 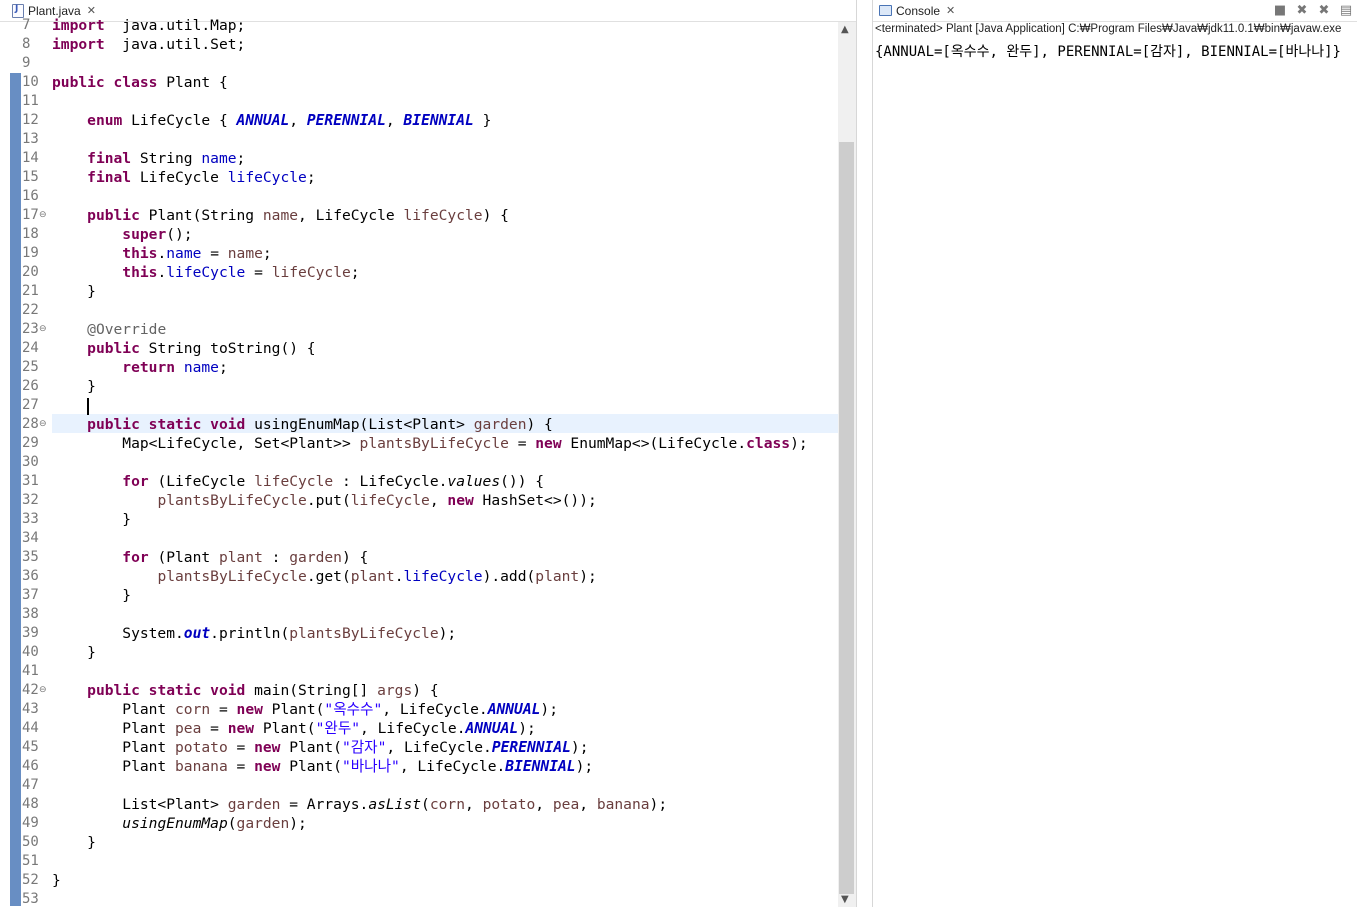 What do you see at coordinates (419, 291) in the screenshot?
I see `code-line: 21 }` at bounding box center [419, 291].